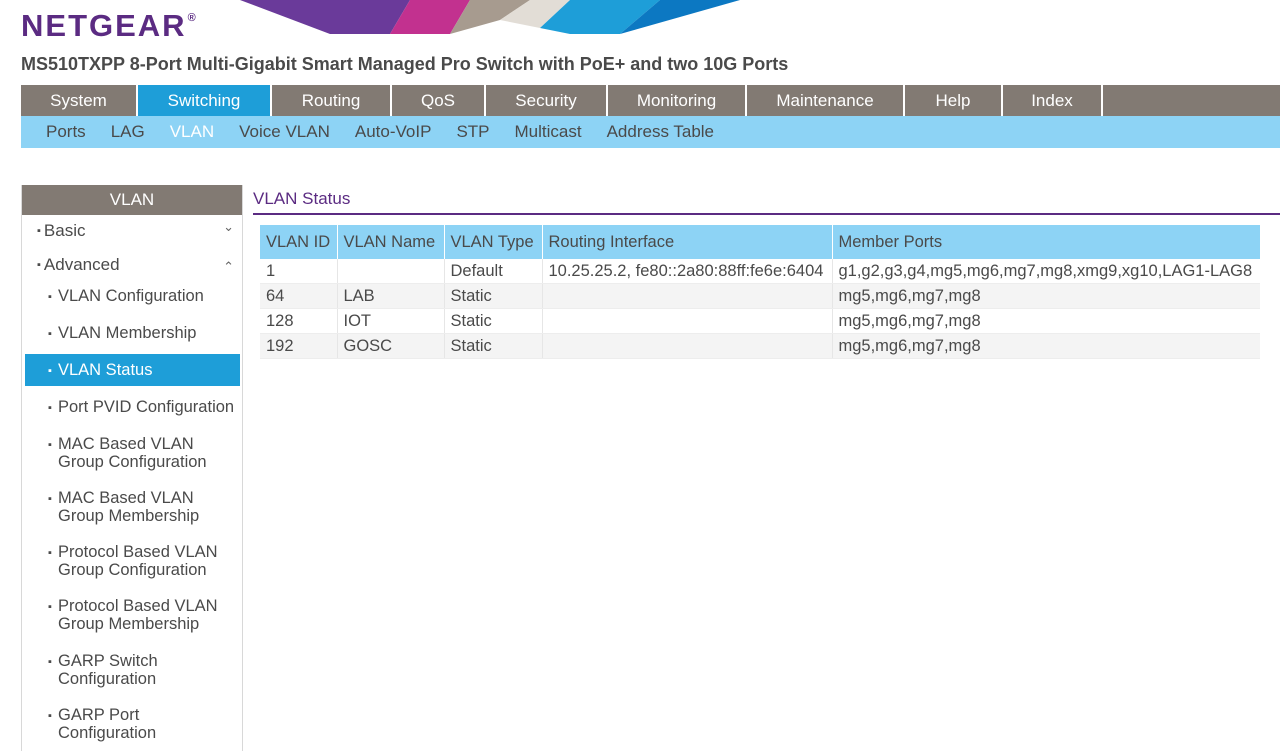 The width and height of the screenshot is (1280, 751). What do you see at coordinates (391, 242) in the screenshot?
I see `column-header-vlan-name: VLAN Name` at bounding box center [391, 242].